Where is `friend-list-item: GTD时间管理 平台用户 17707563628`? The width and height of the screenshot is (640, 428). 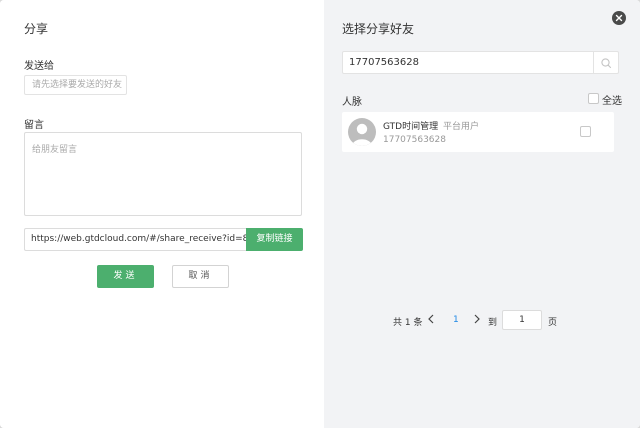 friend-list-item: GTD时间管理 平台用户 17707563628 is located at coordinates (478, 132).